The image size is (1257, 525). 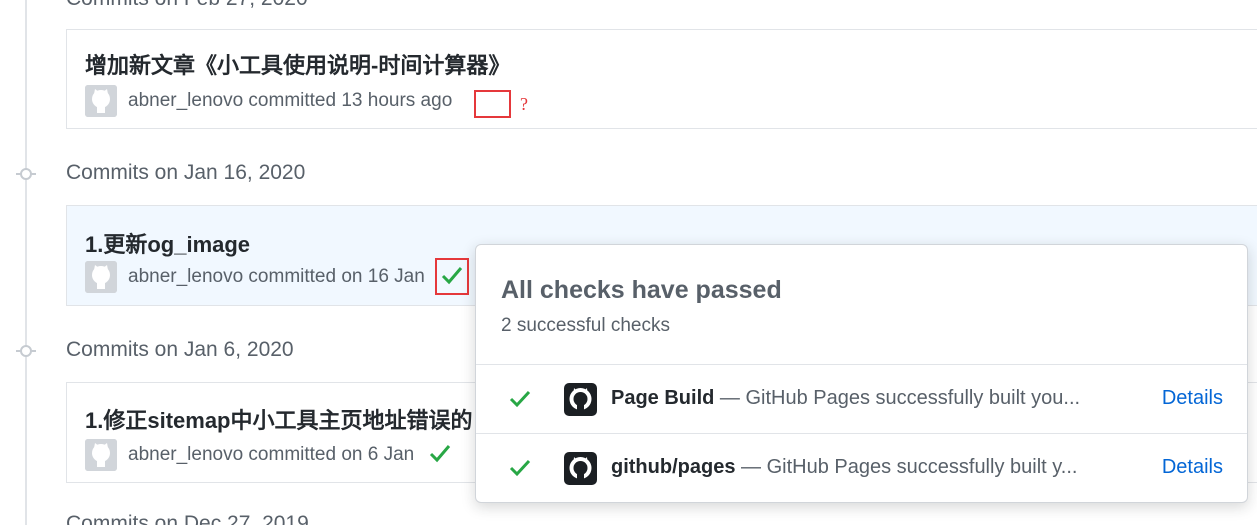 What do you see at coordinates (26, 262) in the screenshot?
I see `timeline-line` at bounding box center [26, 262].